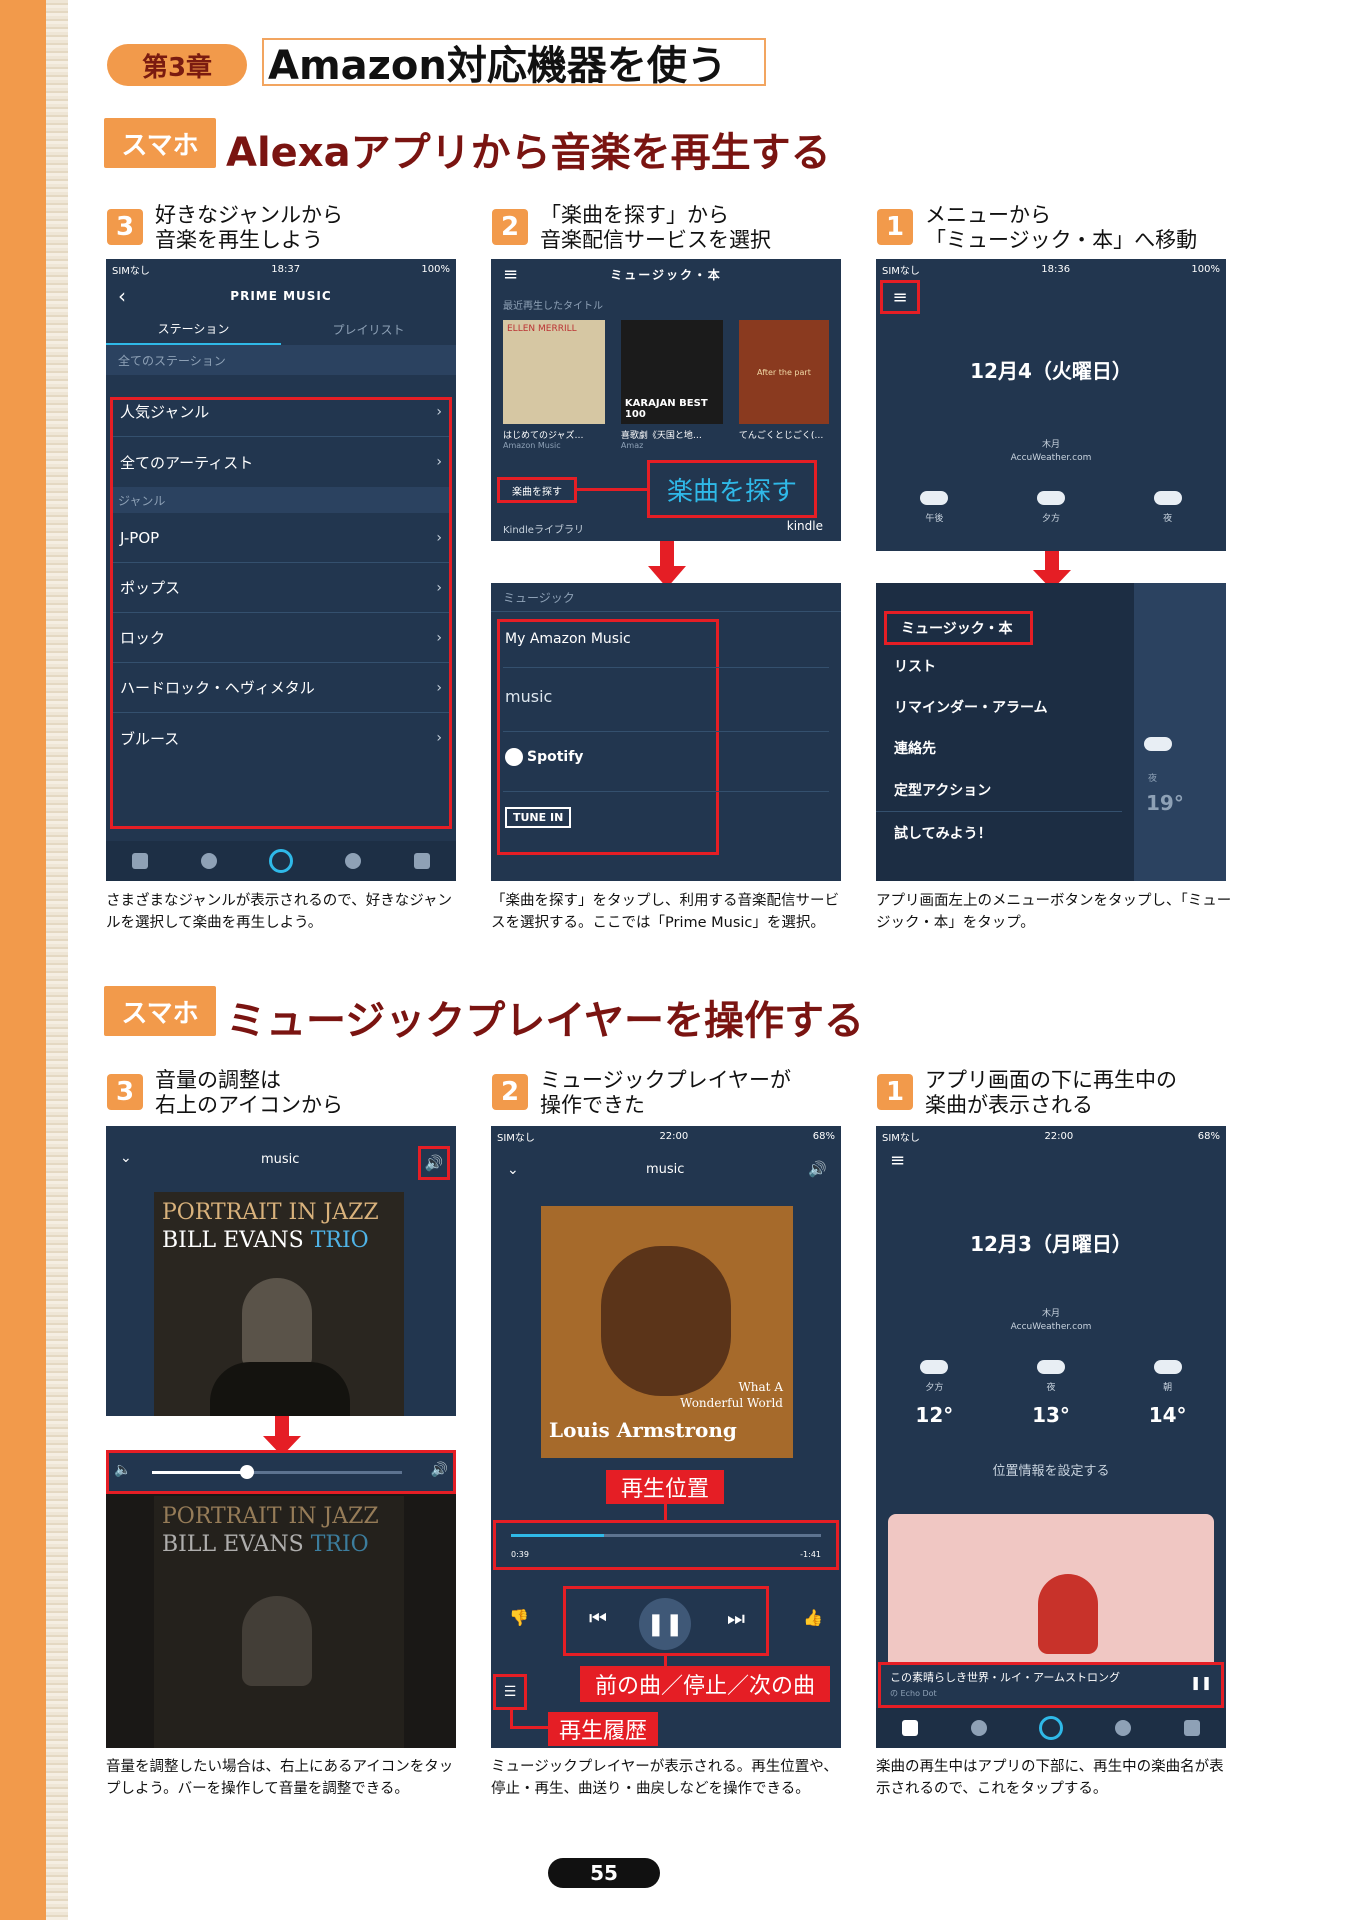 This screenshot has width=1357, height=1920. Describe the element at coordinates (1059, 1136) in the screenshot. I see `clock: 22:00` at that location.